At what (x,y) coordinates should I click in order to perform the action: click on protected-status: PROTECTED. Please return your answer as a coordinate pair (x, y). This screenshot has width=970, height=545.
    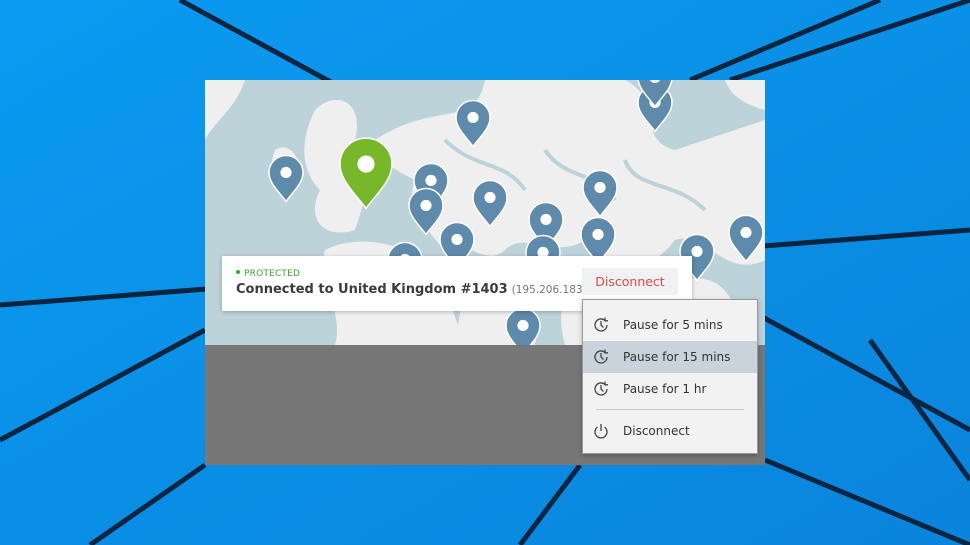
    Looking at the image, I should click on (268, 274).